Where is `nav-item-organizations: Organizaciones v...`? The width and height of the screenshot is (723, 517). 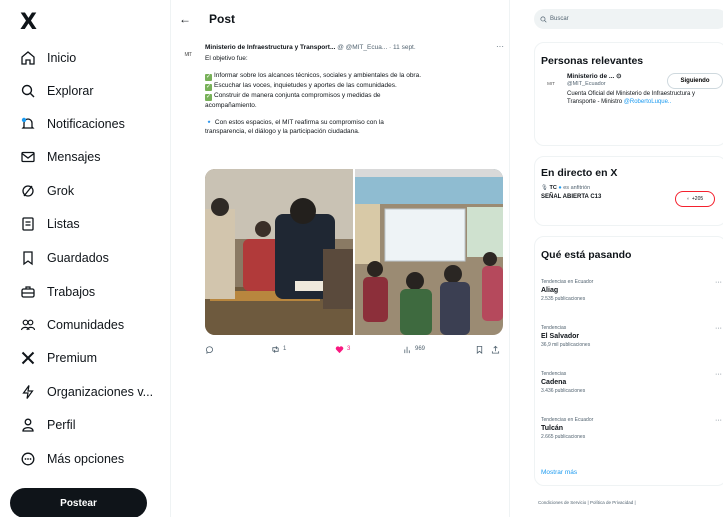 nav-item-organizations: Organizaciones v... is located at coordinates (86, 392).